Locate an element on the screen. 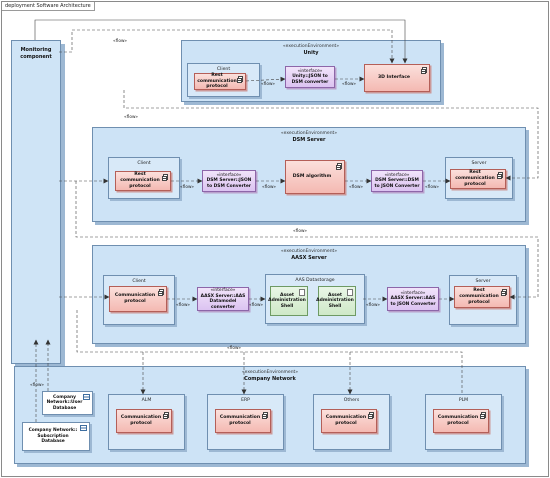 This screenshot has height=478, width=550. monitoring-component-node: Monitoring component is located at coordinates (36, 202).